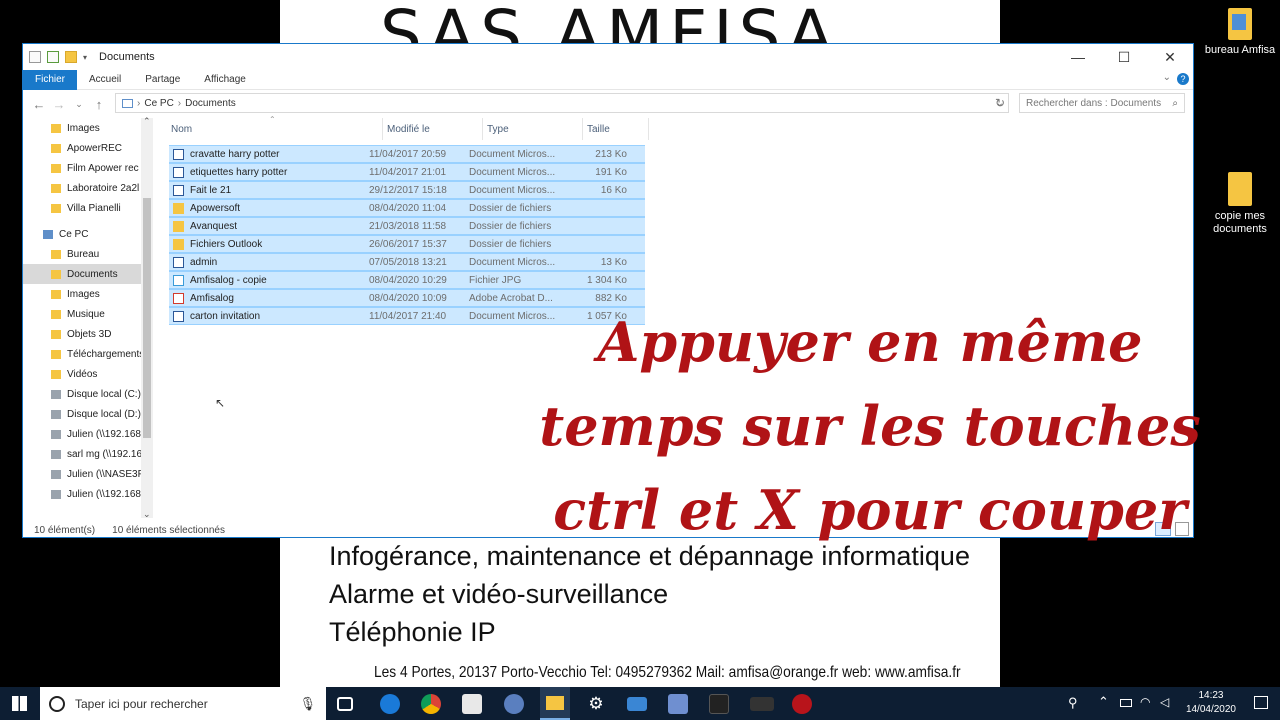 The width and height of the screenshot is (1280, 720). I want to click on app-icon, so click(514, 704).